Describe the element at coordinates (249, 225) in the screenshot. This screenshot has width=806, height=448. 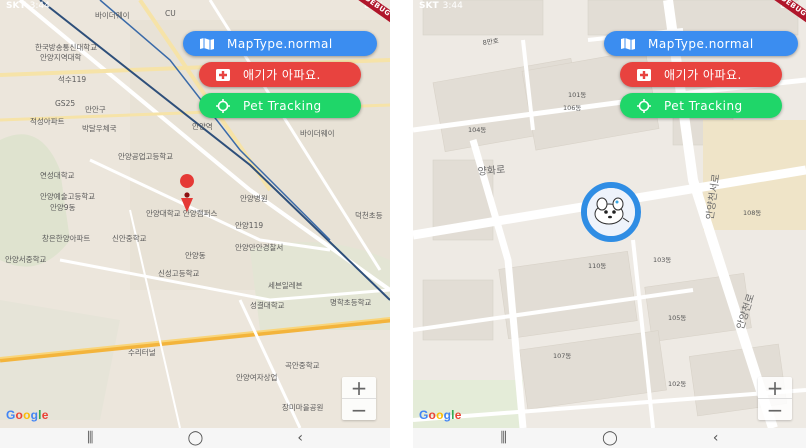
I see `map-label: 안양119` at that location.